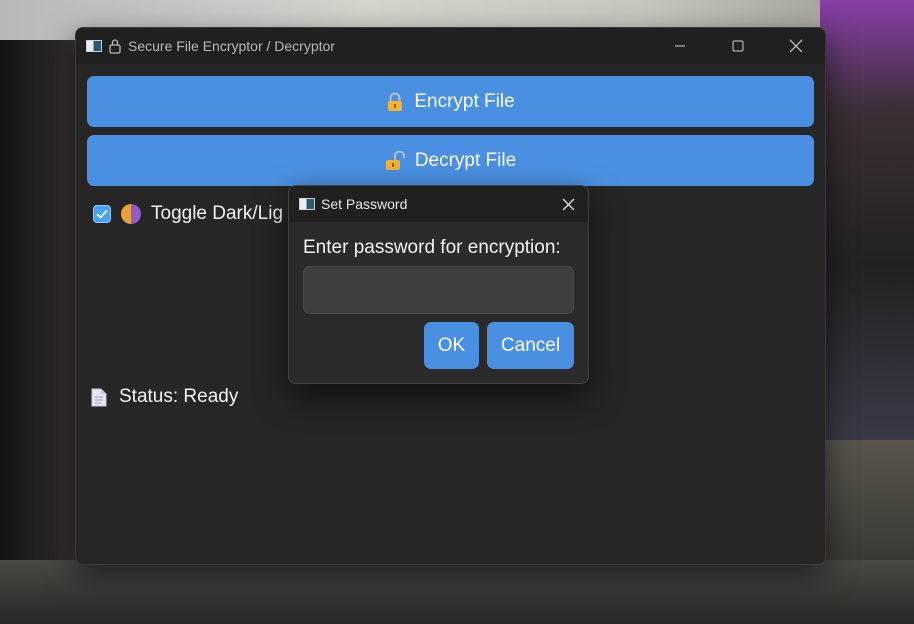  What do you see at coordinates (217, 213) in the screenshot?
I see `theme-toggle-label: Toggle Dark/Lig` at bounding box center [217, 213].